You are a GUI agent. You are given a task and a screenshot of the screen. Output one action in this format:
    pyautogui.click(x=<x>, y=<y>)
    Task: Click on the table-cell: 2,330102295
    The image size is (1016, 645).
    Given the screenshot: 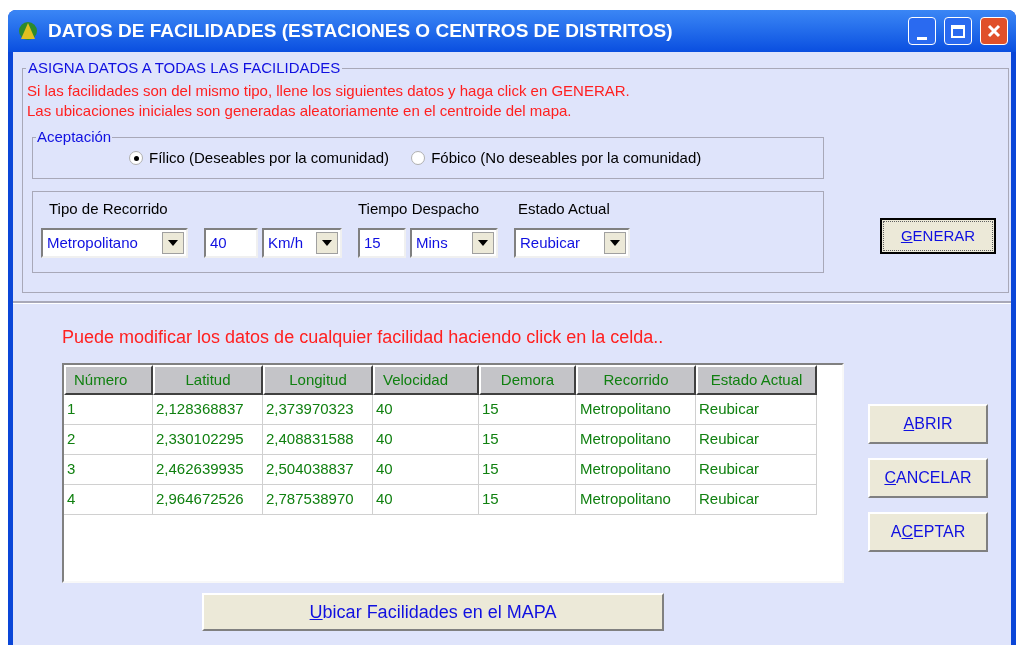 What is the action you would take?
    pyautogui.click(x=208, y=440)
    